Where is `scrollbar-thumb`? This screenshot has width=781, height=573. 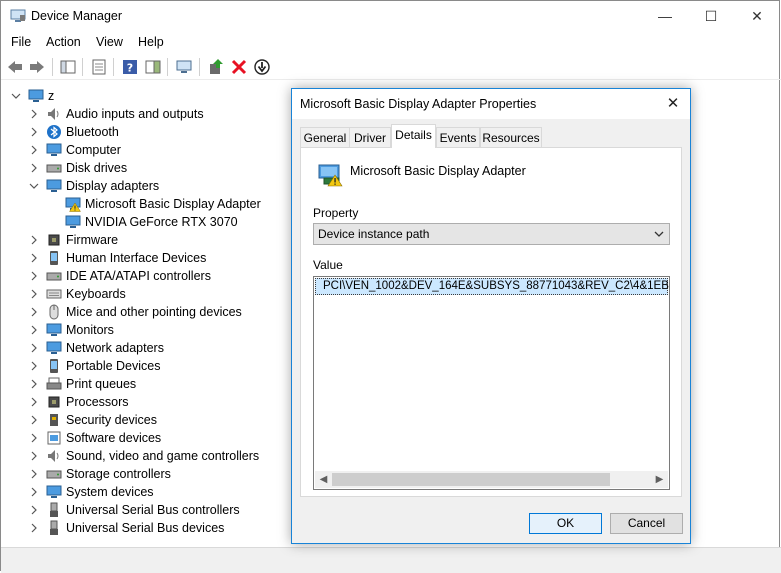
scrollbar-thumb is located at coordinates (471, 479).